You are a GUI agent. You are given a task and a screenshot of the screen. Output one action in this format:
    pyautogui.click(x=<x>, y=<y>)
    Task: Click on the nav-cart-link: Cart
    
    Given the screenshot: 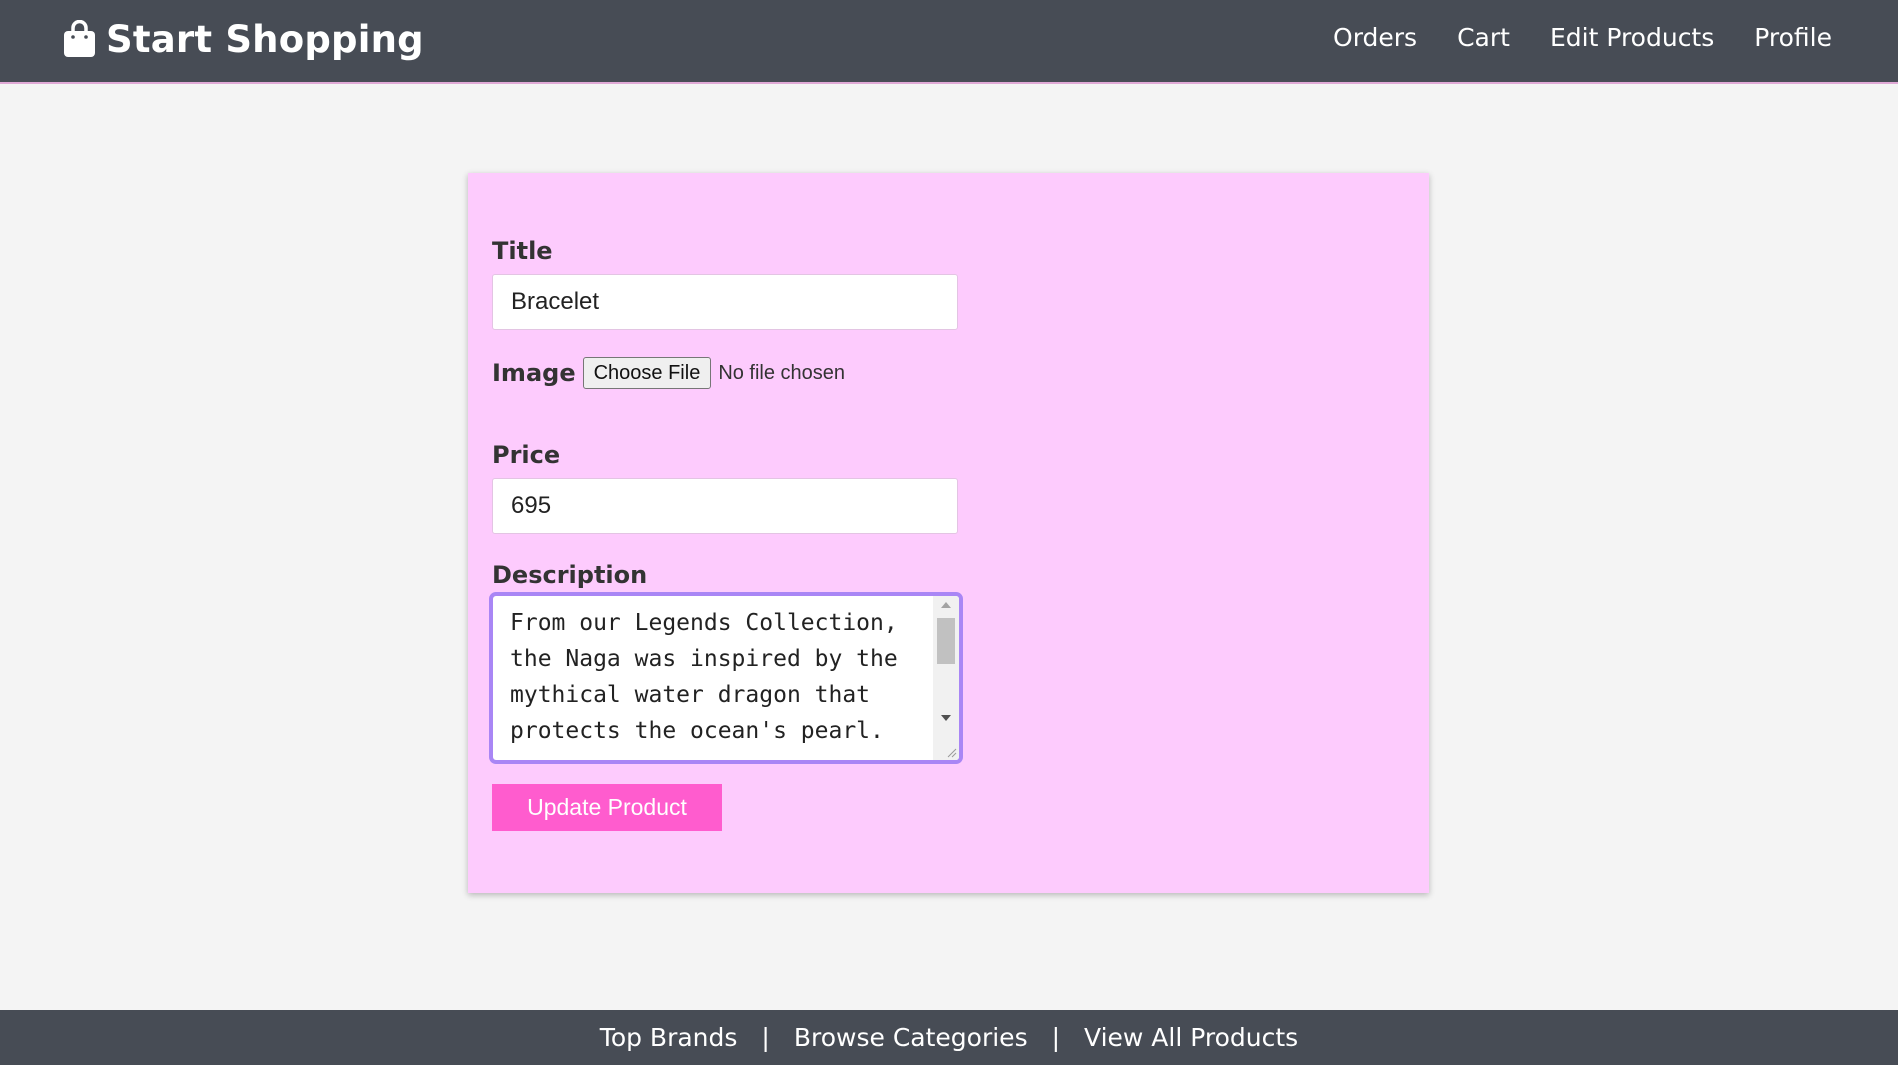 What is the action you would take?
    pyautogui.click(x=1483, y=38)
    